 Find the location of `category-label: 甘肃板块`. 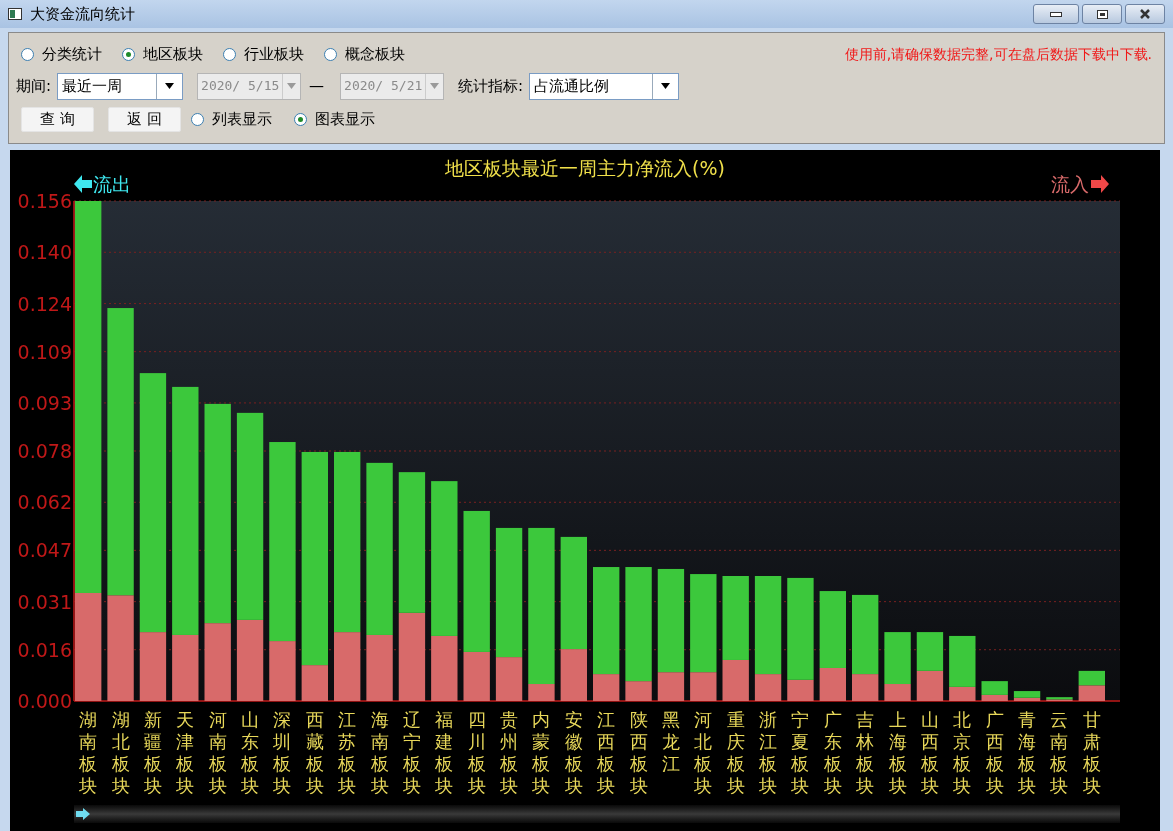

category-label: 甘肃板块 is located at coordinates (1091, 752).